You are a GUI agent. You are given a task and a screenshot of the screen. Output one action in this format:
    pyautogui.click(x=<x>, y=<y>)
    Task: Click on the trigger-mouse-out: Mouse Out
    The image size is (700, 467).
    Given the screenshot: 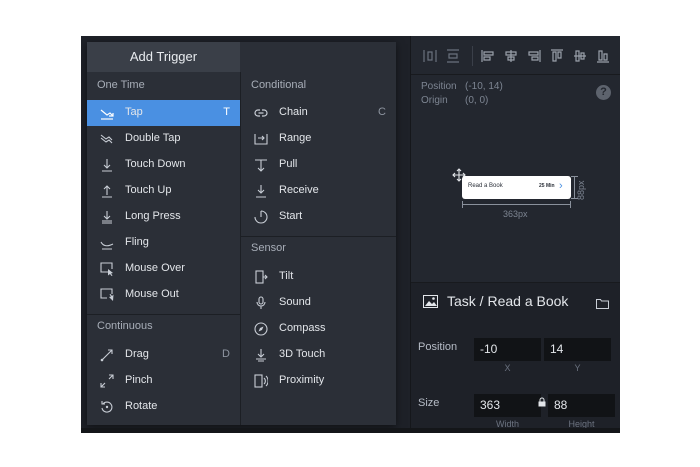 What is the action you would take?
    pyautogui.click(x=163, y=295)
    